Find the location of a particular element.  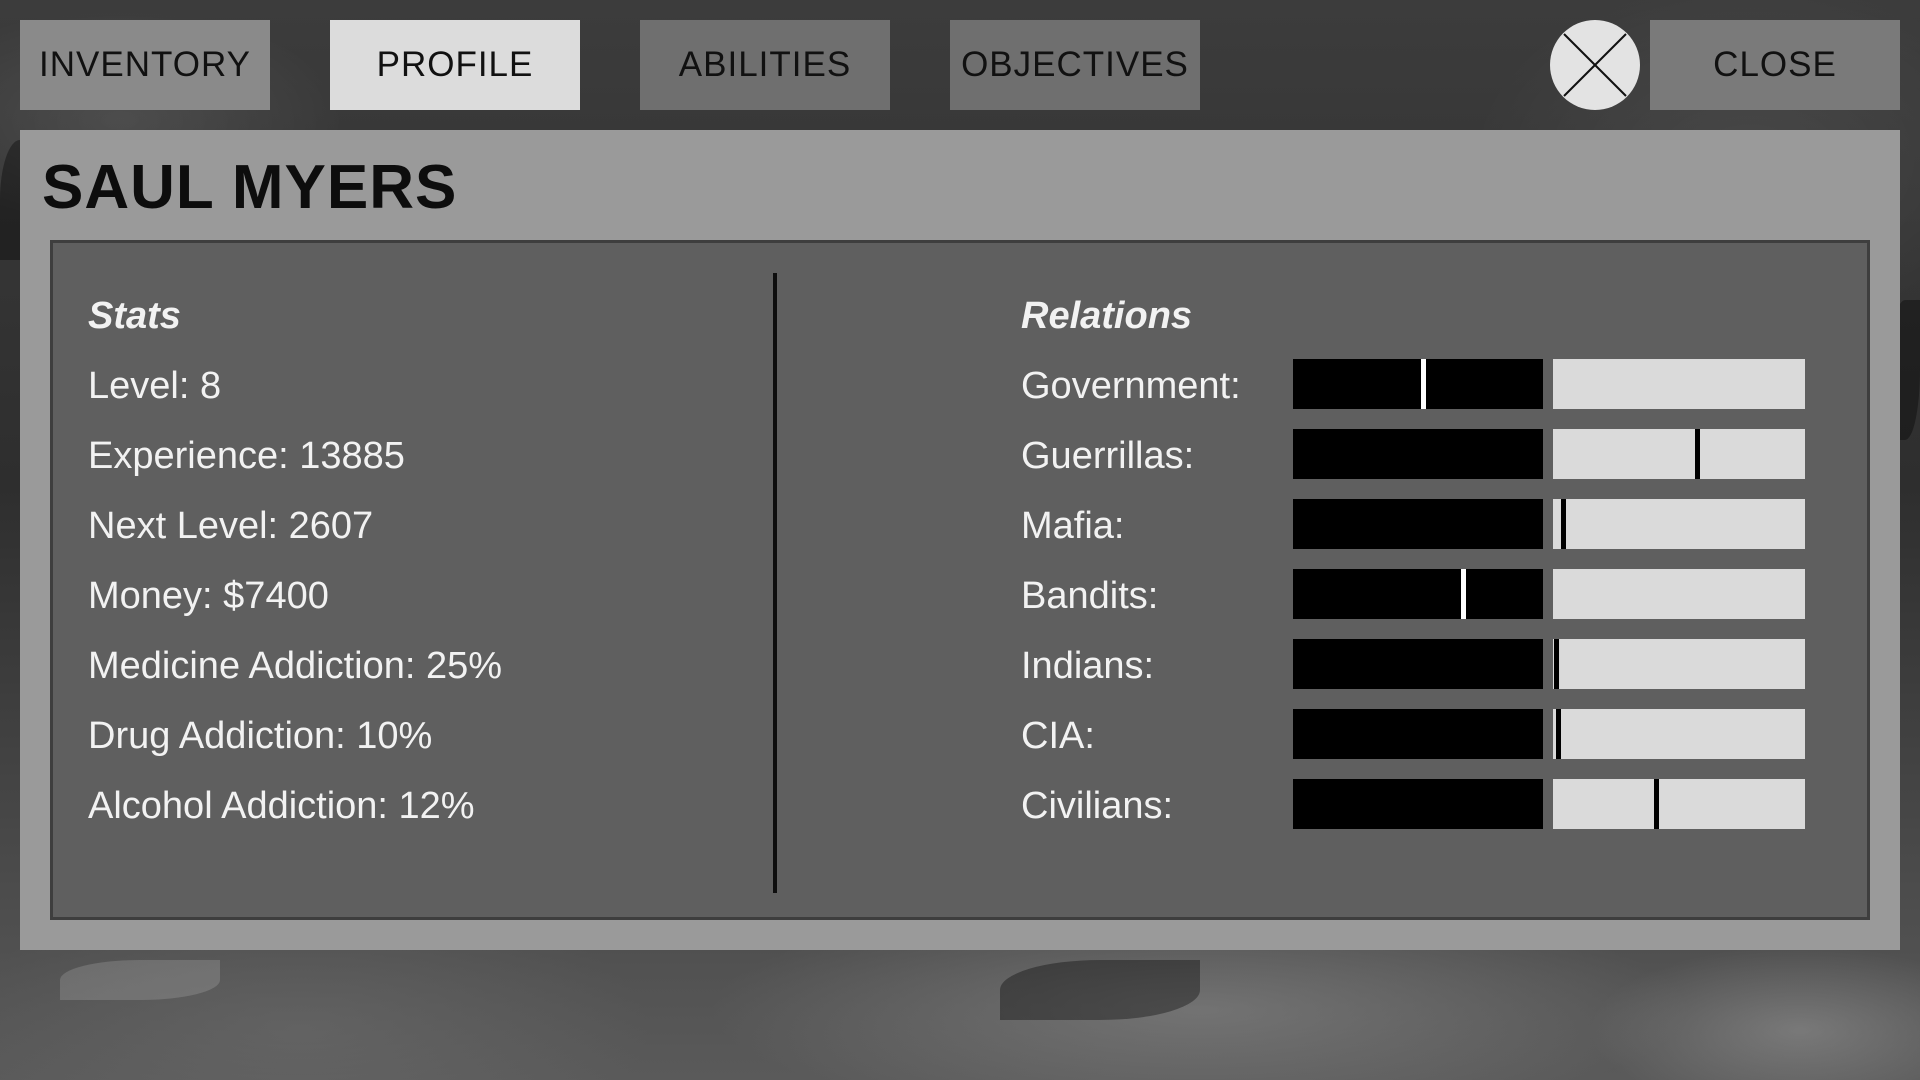

relation-label-bandits: Bandits: is located at coordinates (1090, 596).